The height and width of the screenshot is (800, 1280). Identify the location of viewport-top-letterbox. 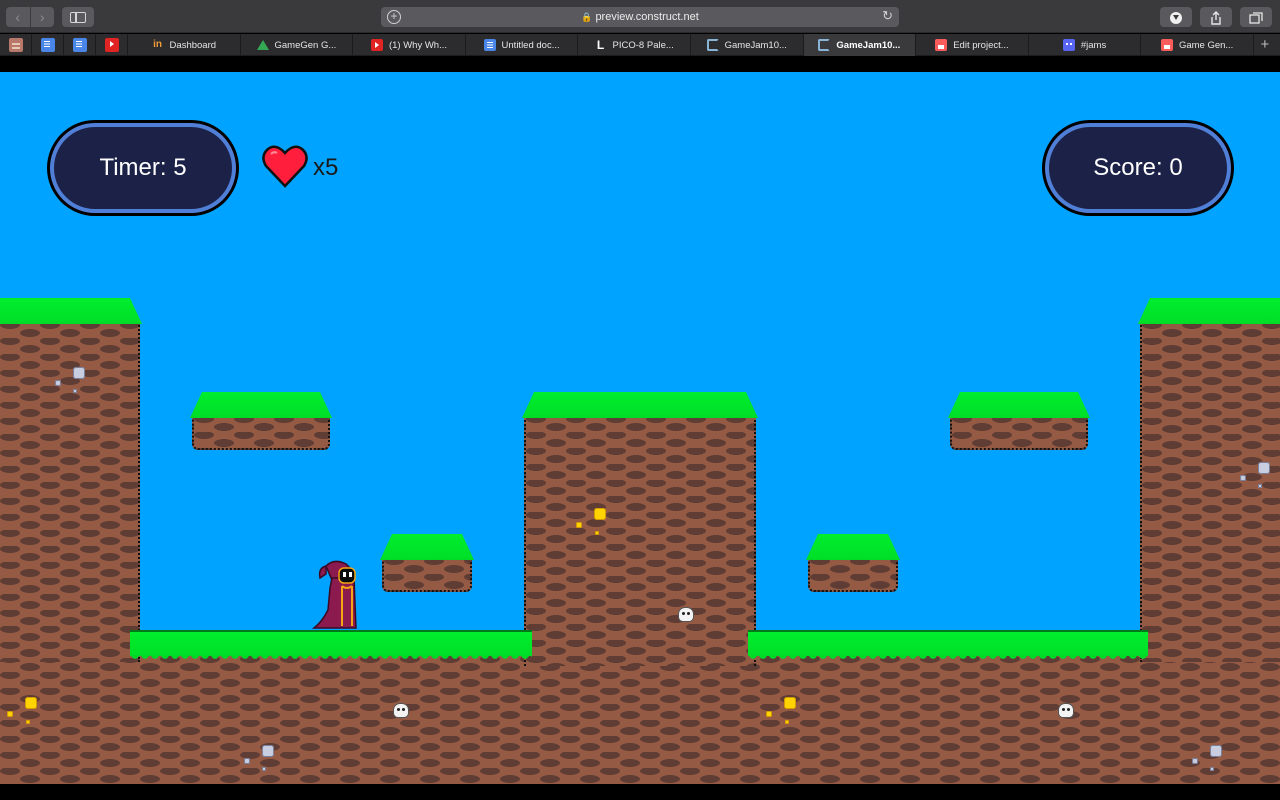
(640, 64).